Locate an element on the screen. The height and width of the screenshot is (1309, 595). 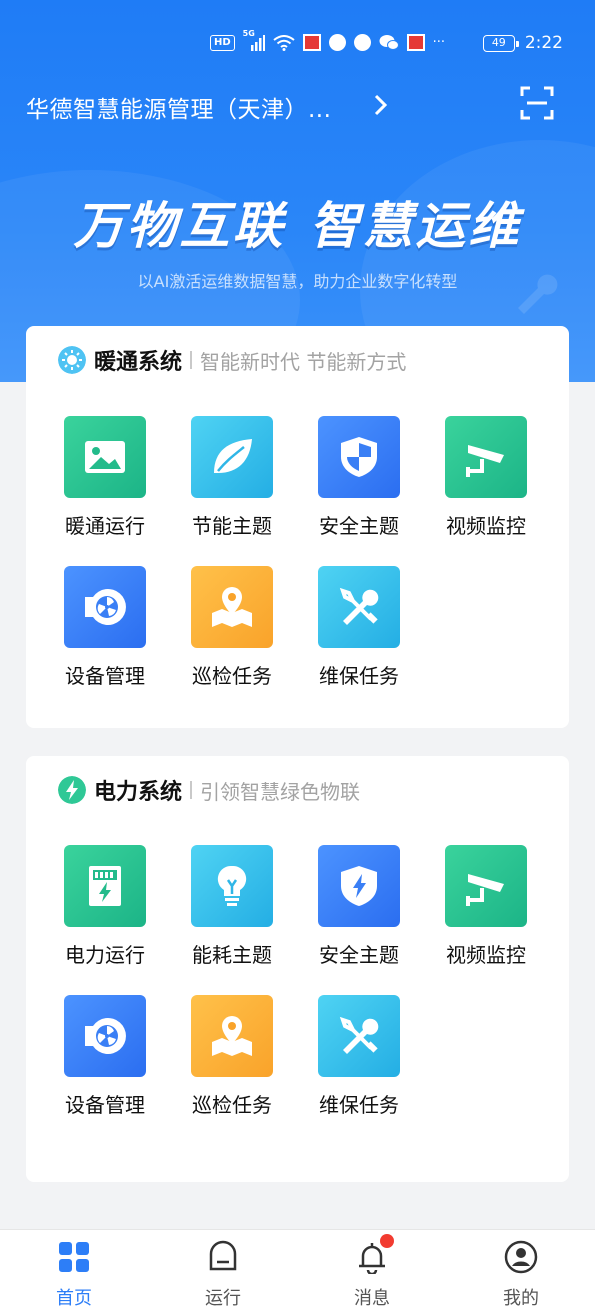
tab-home: 首页 is located at coordinates (74, 1269).